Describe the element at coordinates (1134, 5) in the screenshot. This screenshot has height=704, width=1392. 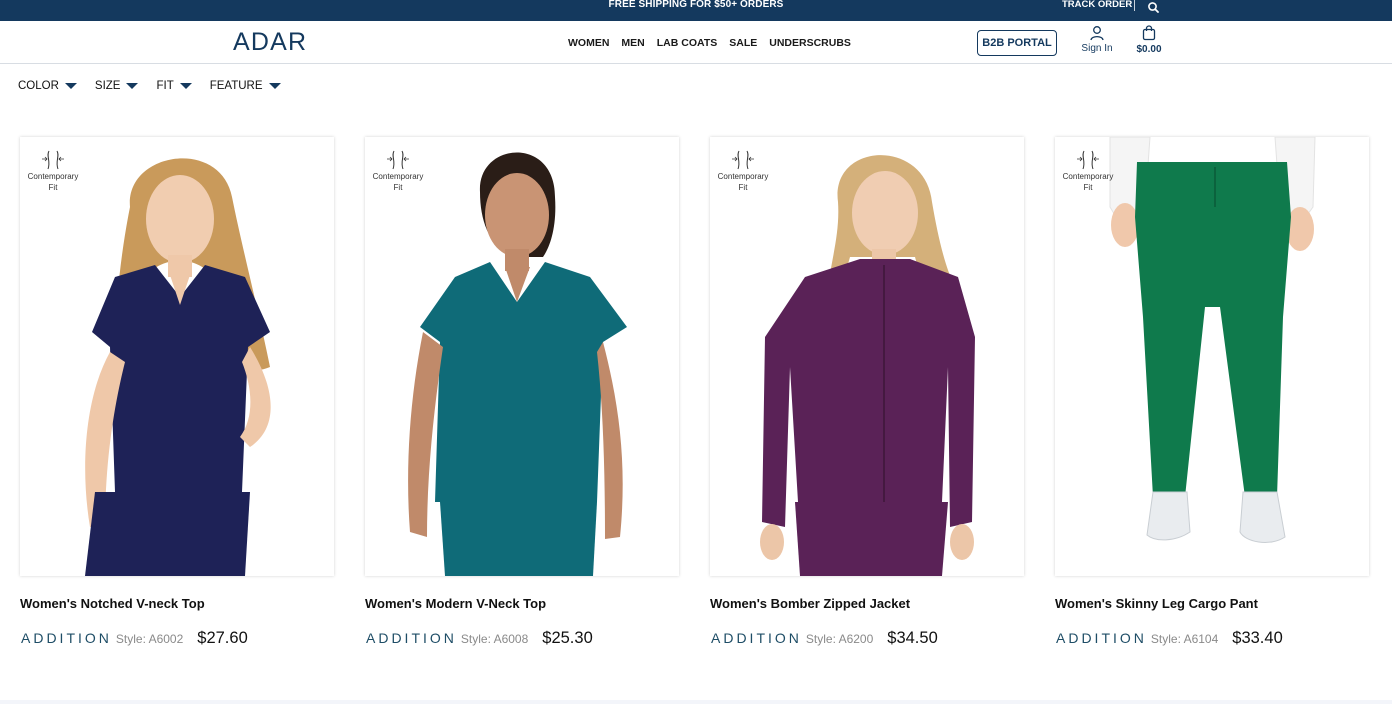
I see `promo-divider` at that location.